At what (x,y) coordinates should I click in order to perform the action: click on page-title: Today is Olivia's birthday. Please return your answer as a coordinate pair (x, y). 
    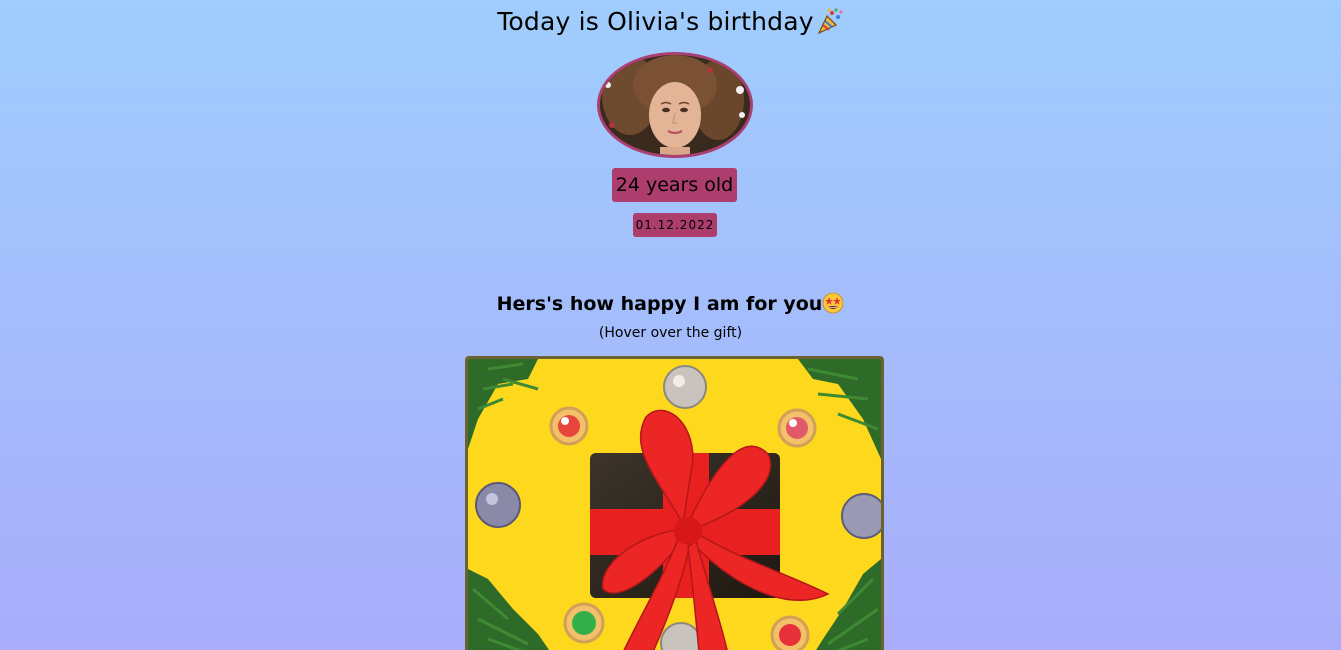
    Looking at the image, I should click on (670, 22).